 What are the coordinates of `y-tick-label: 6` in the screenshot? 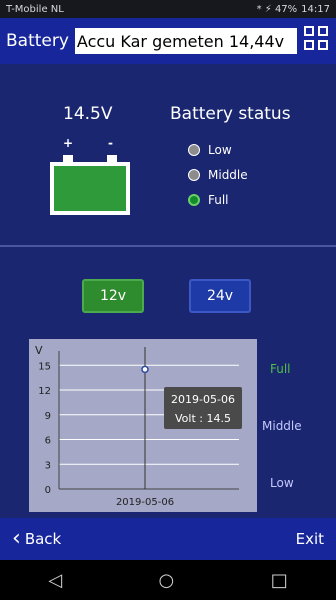 It's located at (48, 441).